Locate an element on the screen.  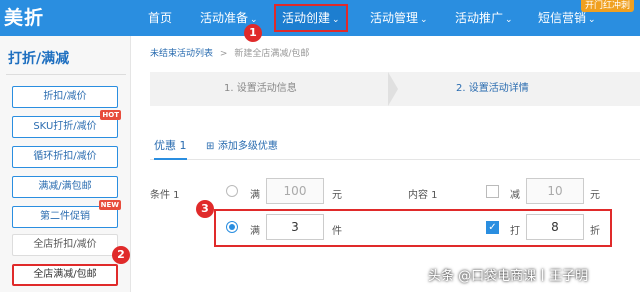
checkbox-discount: ✓ is located at coordinates (492, 227).